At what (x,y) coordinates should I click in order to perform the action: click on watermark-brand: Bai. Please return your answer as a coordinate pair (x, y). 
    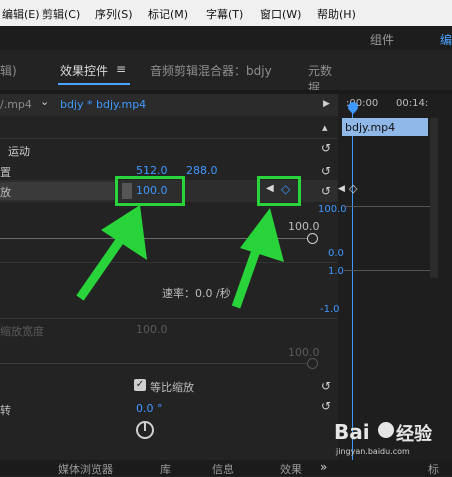
    Looking at the image, I should click on (352, 432).